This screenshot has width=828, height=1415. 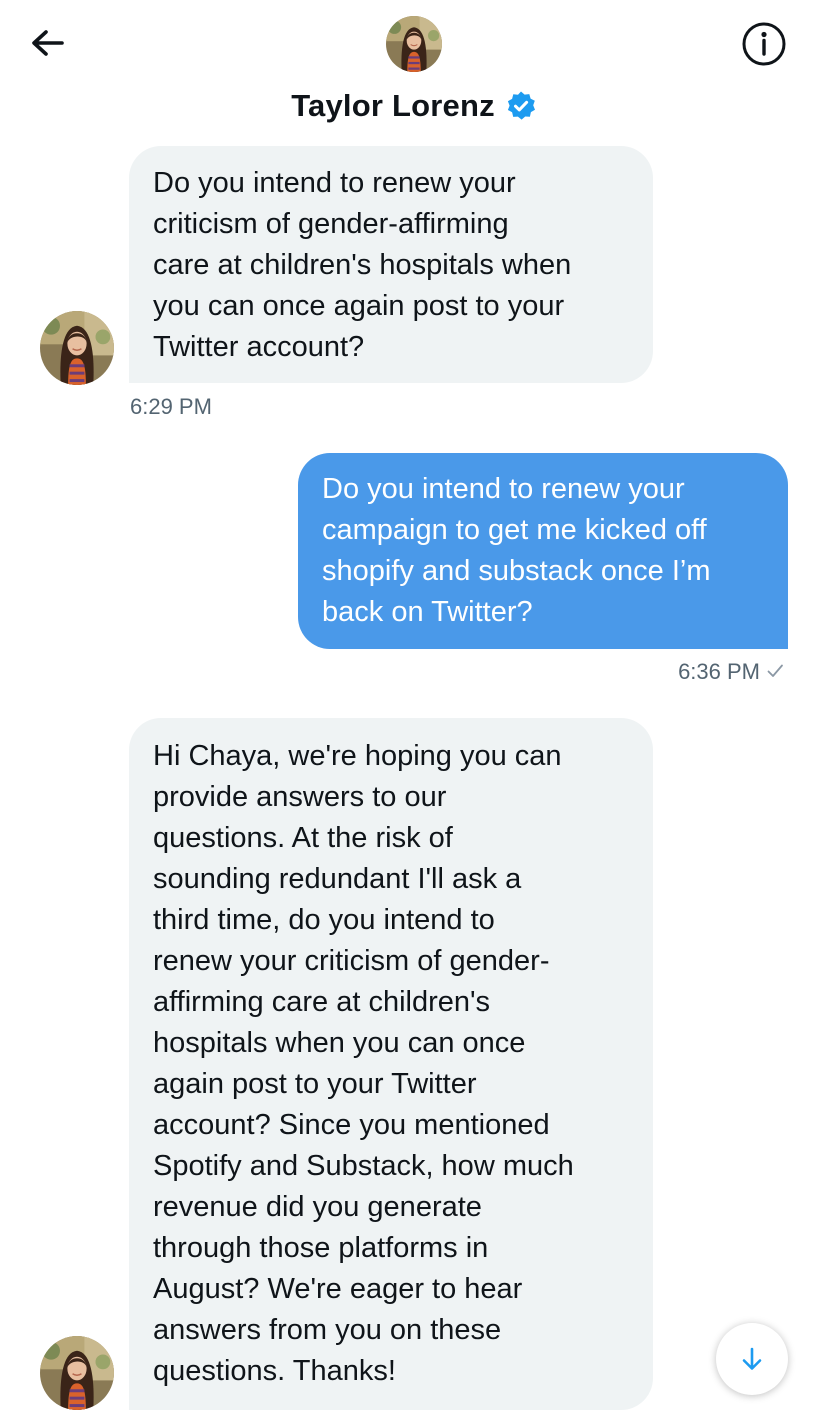 What do you see at coordinates (171, 406) in the screenshot?
I see `message-timestamp: 6:29 PM` at bounding box center [171, 406].